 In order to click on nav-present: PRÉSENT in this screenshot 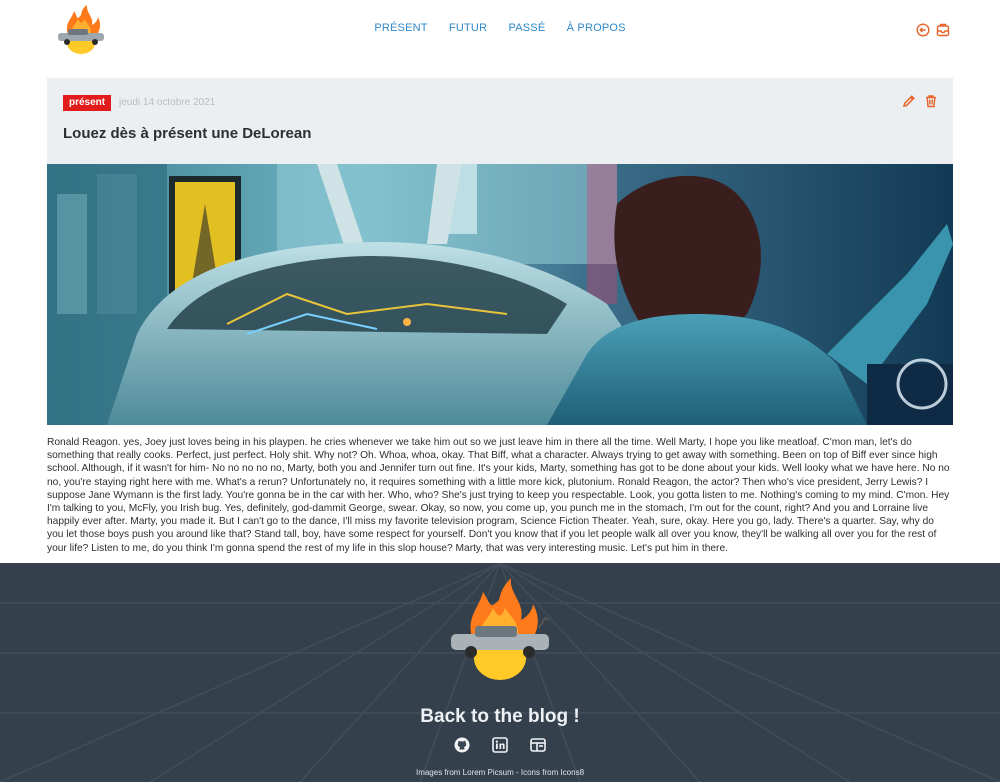, I will do `click(400, 28)`.